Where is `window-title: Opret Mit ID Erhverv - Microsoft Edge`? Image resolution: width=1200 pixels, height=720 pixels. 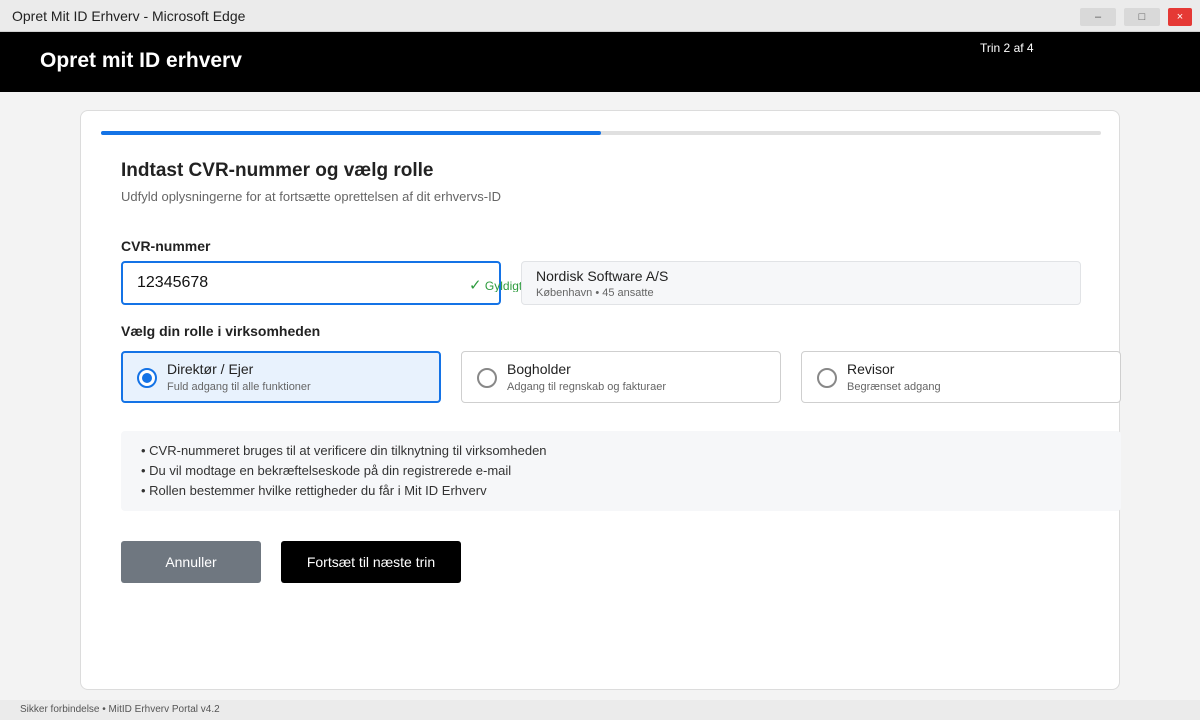
window-title: Opret Mit ID Erhverv - Microsoft Edge is located at coordinates (129, 16).